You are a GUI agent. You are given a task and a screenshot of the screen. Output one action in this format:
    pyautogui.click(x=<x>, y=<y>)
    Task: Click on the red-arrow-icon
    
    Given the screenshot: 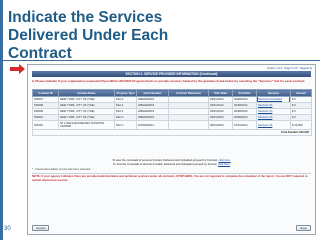 What is the action you would take?
    pyautogui.click(x=17, y=69)
    